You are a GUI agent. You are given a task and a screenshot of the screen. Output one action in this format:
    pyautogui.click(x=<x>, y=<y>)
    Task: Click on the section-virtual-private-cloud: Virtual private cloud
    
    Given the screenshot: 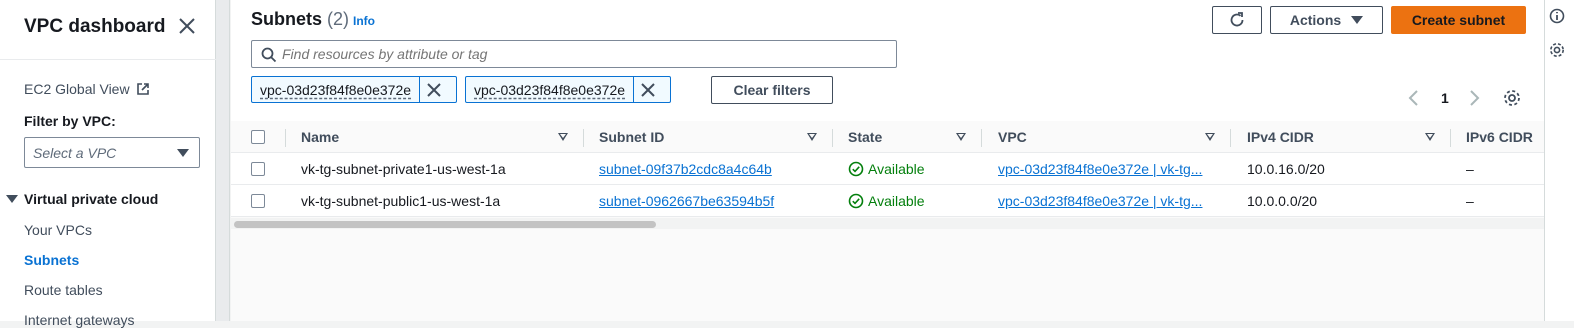 What is the action you would take?
    pyautogui.click(x=82, y=199)
    